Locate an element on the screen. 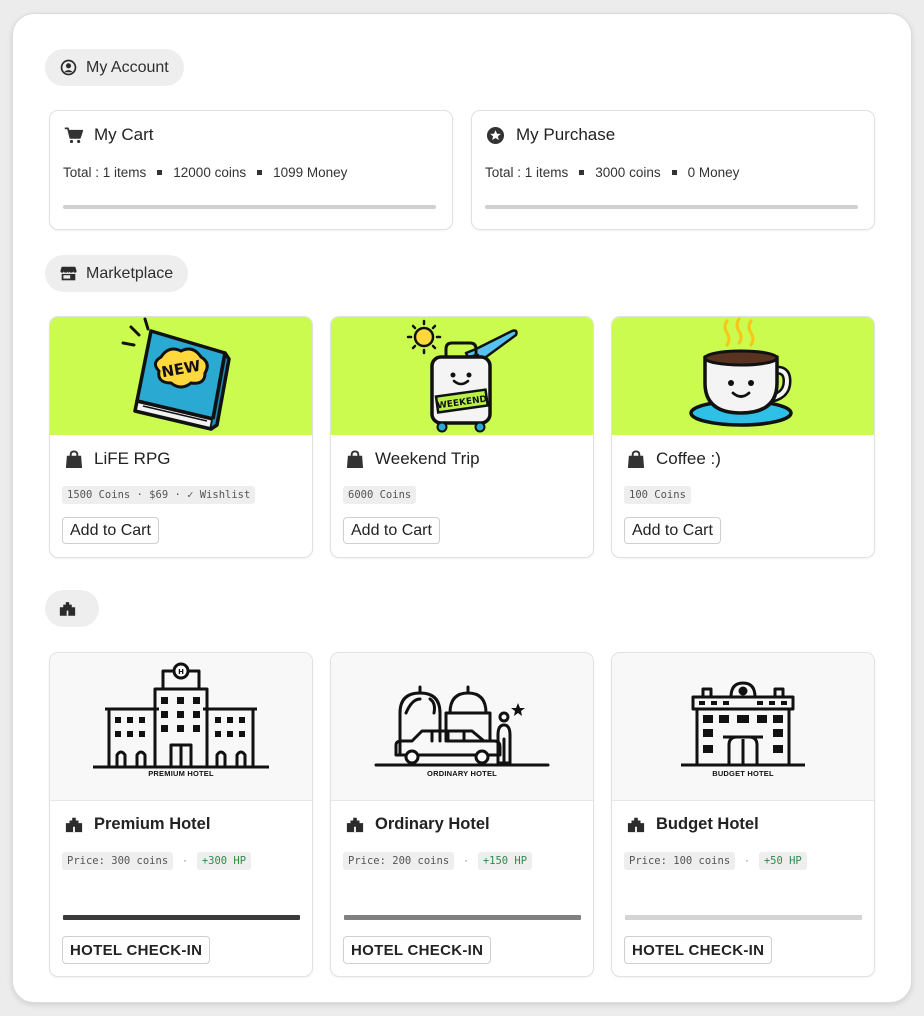 Image resolution: width=924 pixels, height=1016 pixels. hotel-price-tag: Price: 300 coins is located at coordinates (118, 861).